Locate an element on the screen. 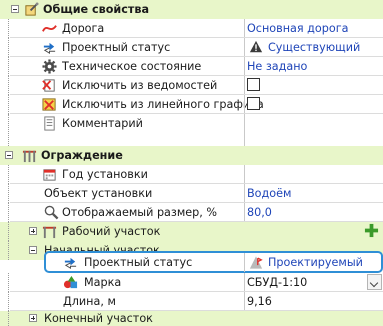 The width and height of the screenshot is (383, 326). section-end-title: Конечный участок is located at coordinates (98, 318).